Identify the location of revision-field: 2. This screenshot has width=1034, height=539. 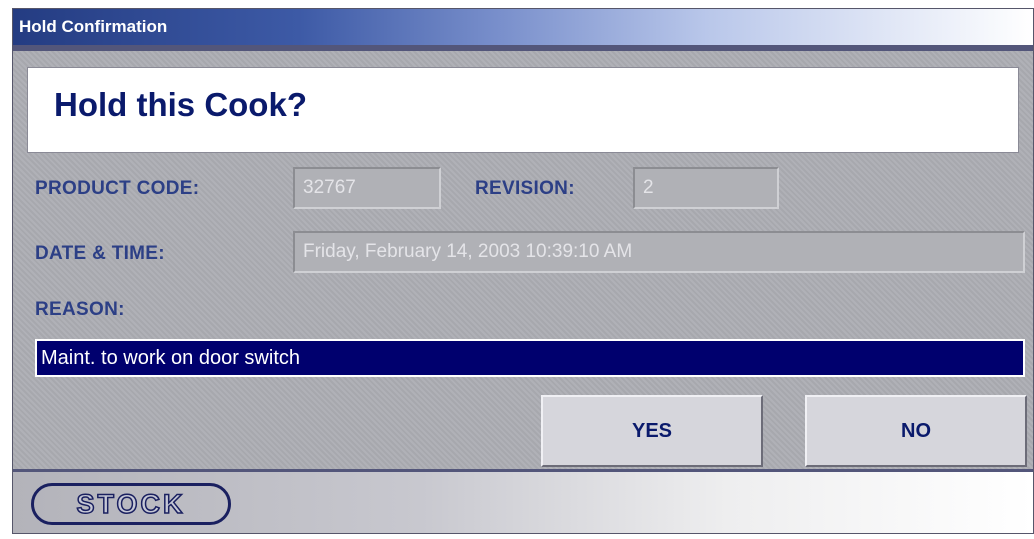
(706, 188).